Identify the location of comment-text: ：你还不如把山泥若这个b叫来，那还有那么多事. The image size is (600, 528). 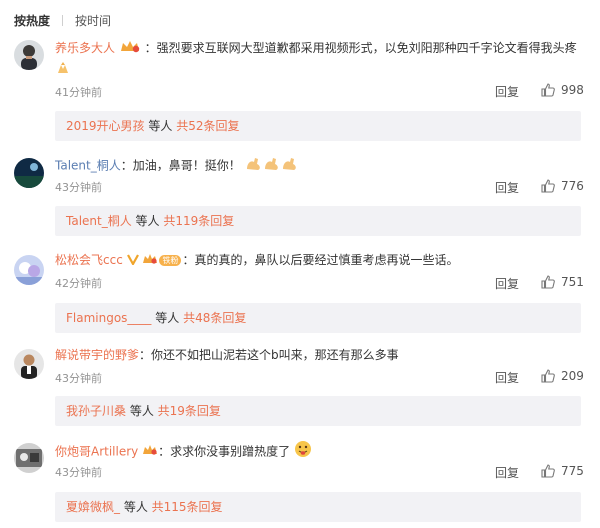
(269, 355).